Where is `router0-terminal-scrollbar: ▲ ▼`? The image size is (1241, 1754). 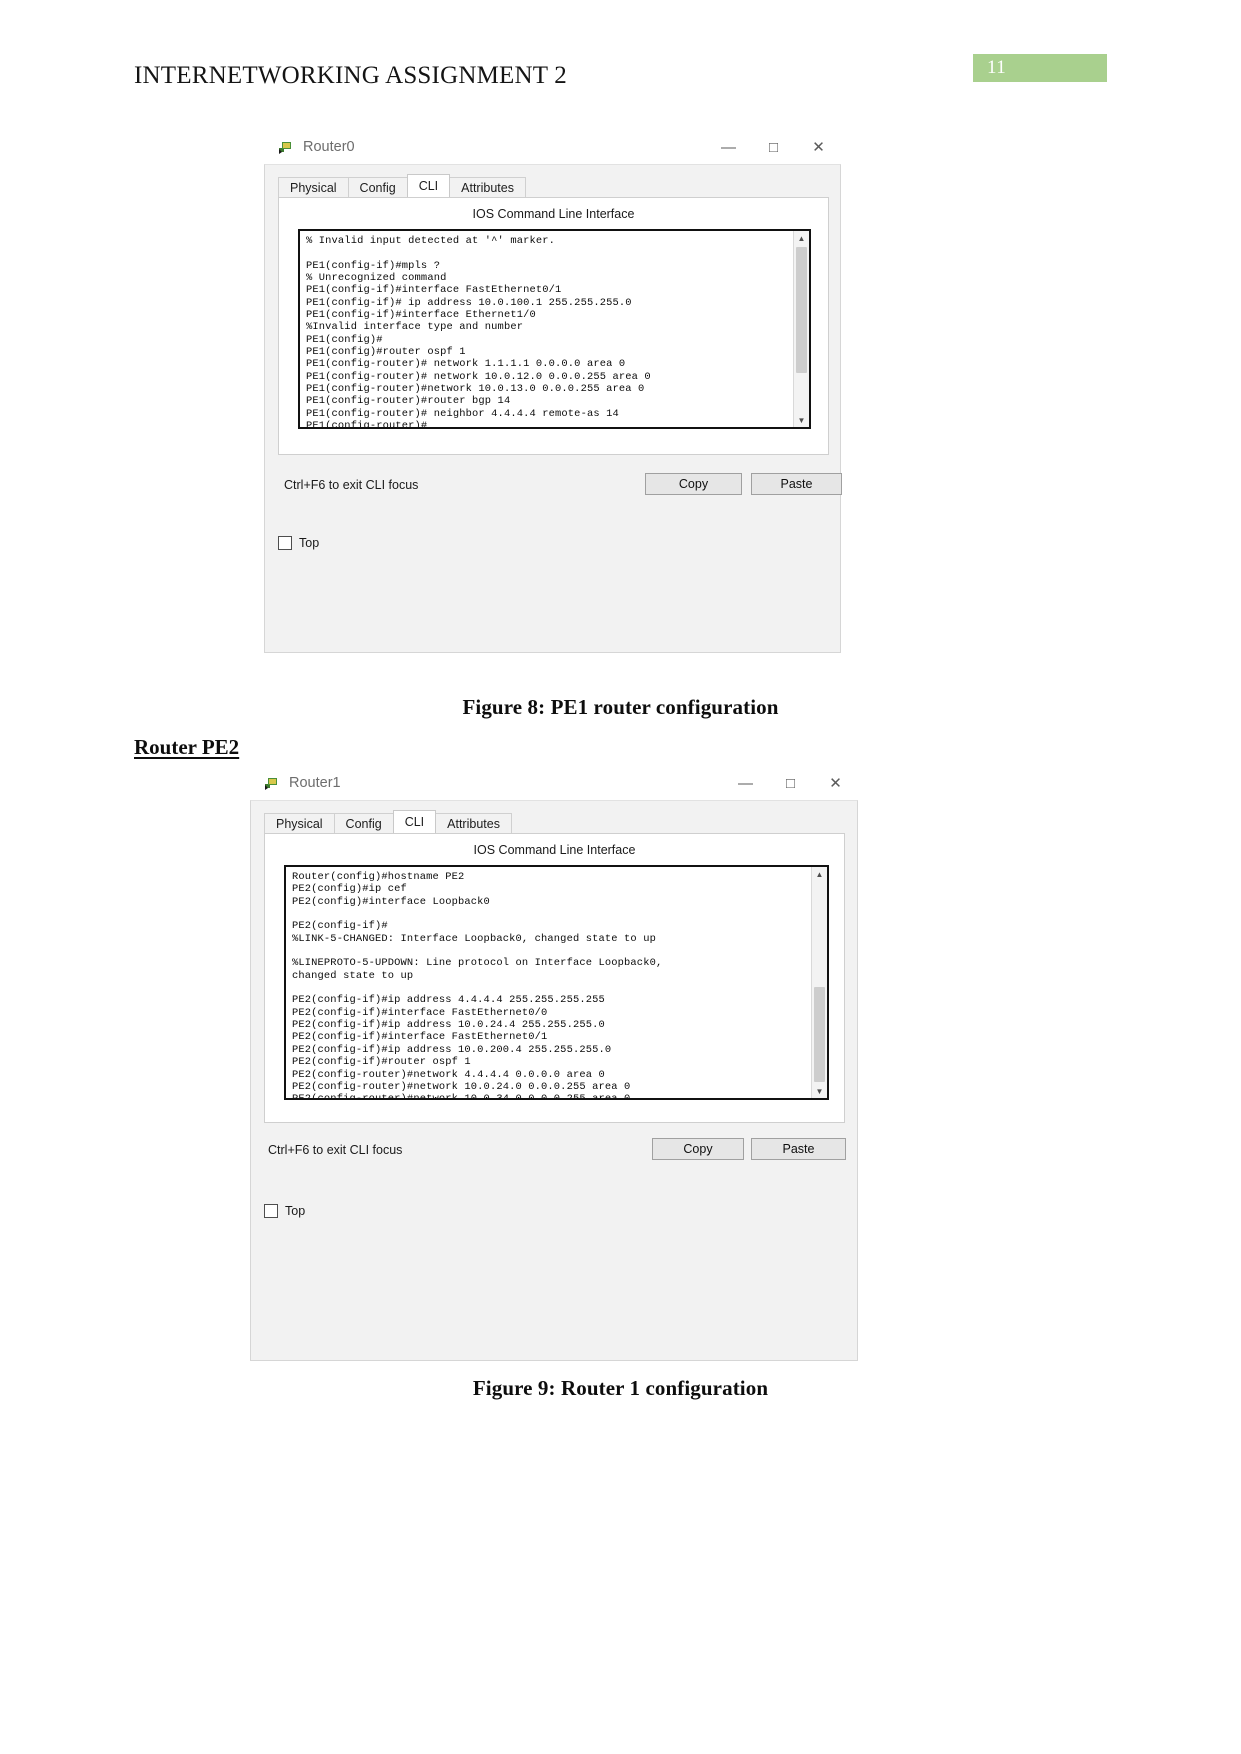 router0-terminal-scrollbar: ▲ ▼ is located at coordinates (801, 329).